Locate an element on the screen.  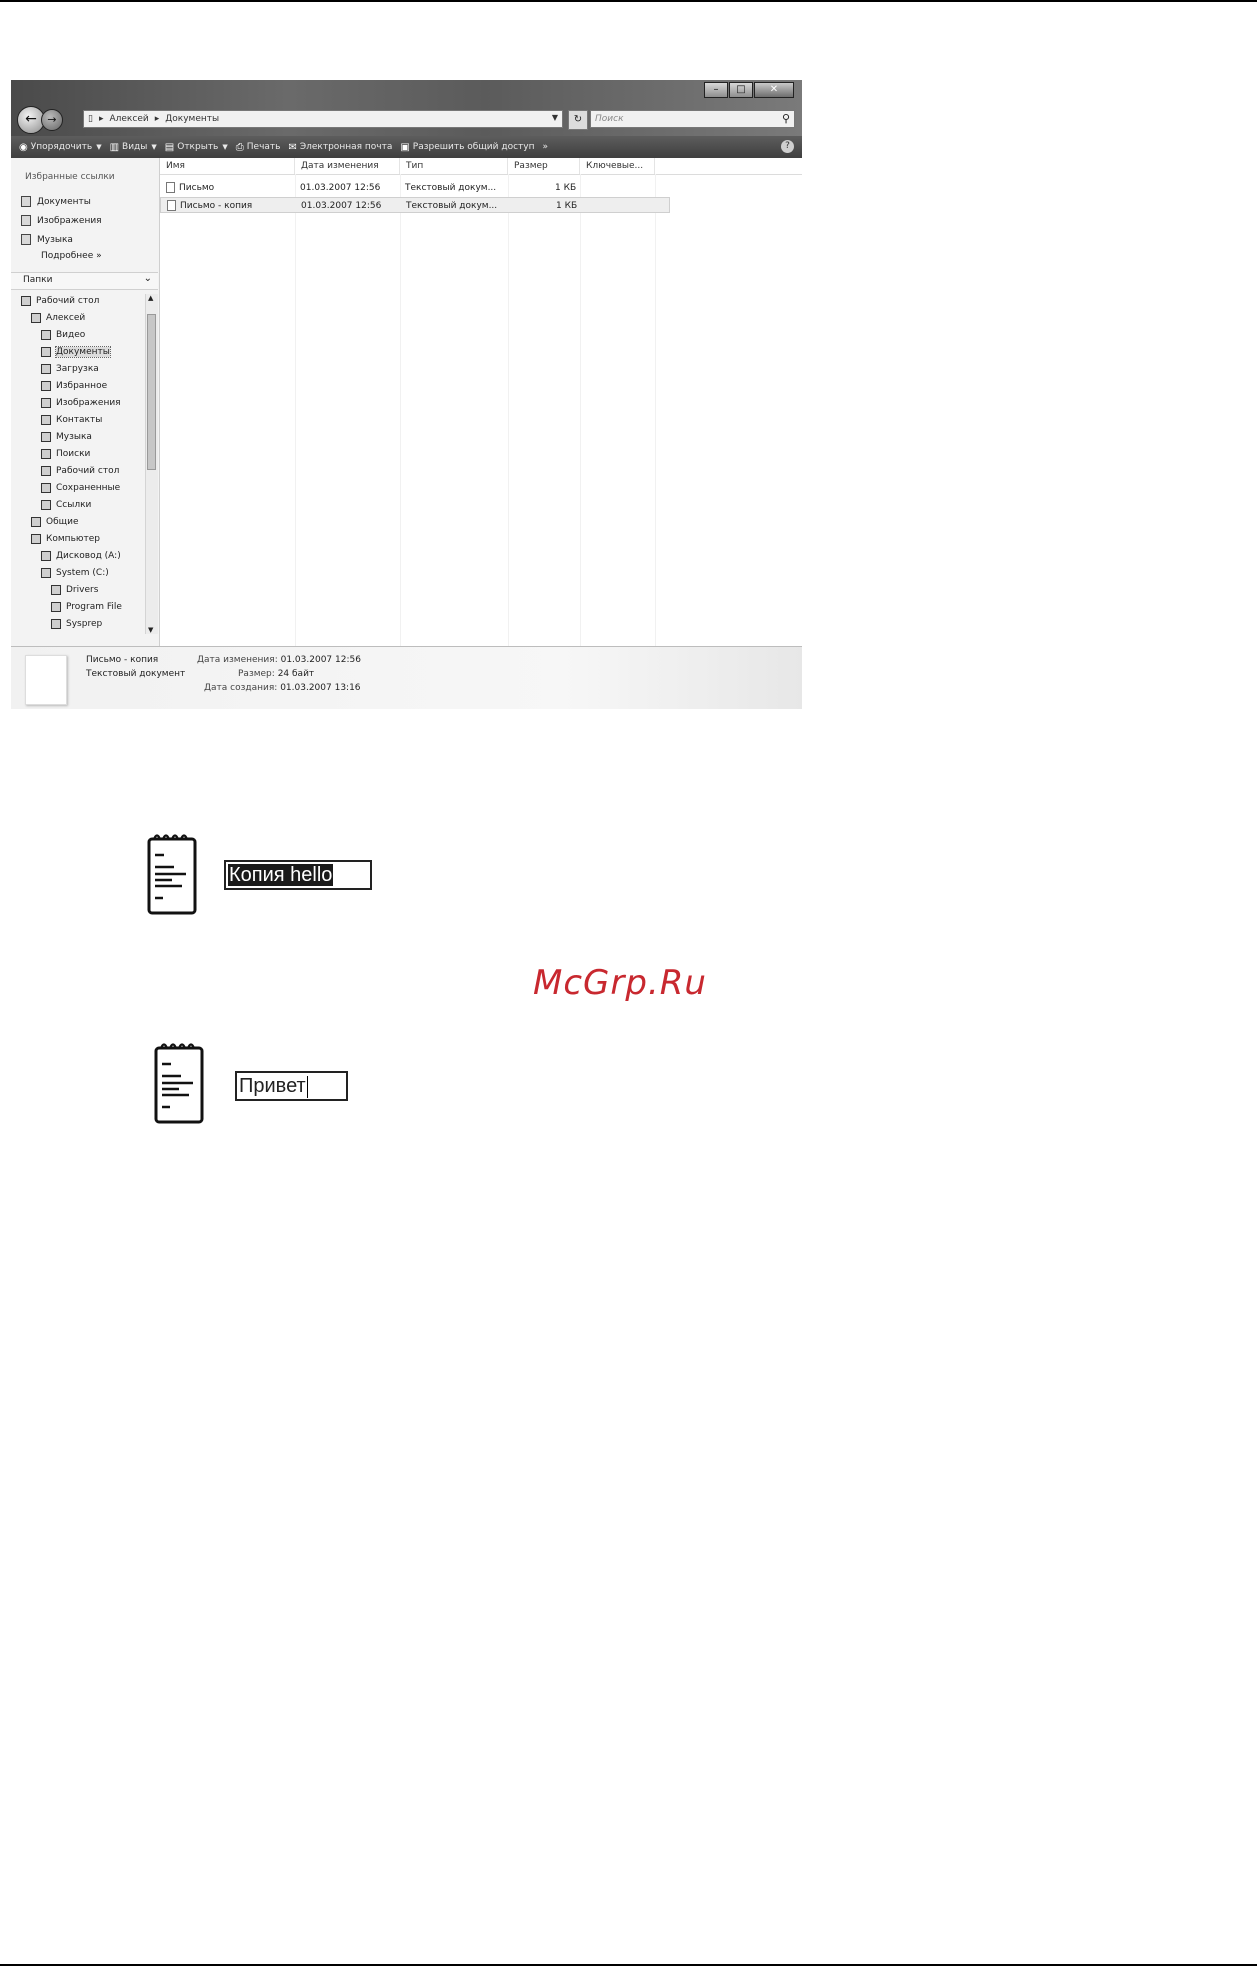
more-commands-button: » is located at coordinates (546, 147).